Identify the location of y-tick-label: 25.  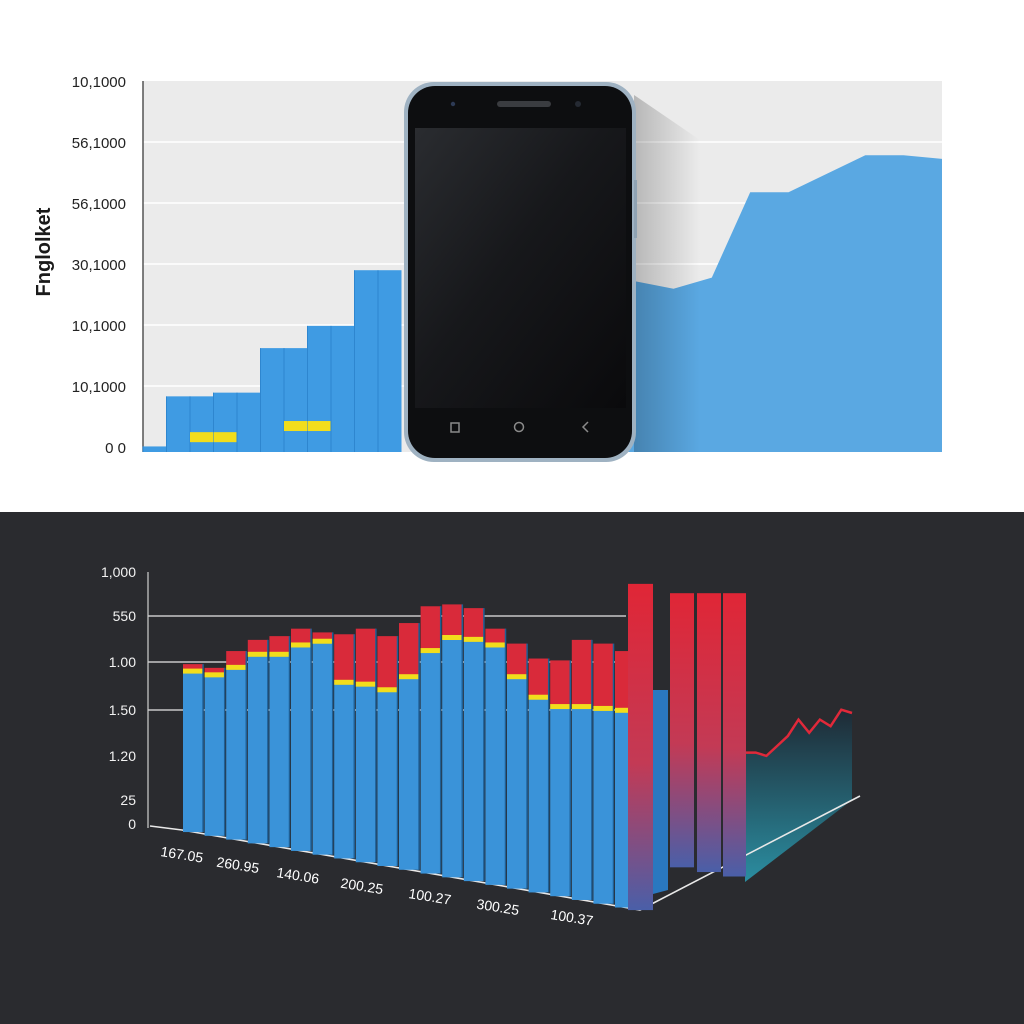
(128, 800).